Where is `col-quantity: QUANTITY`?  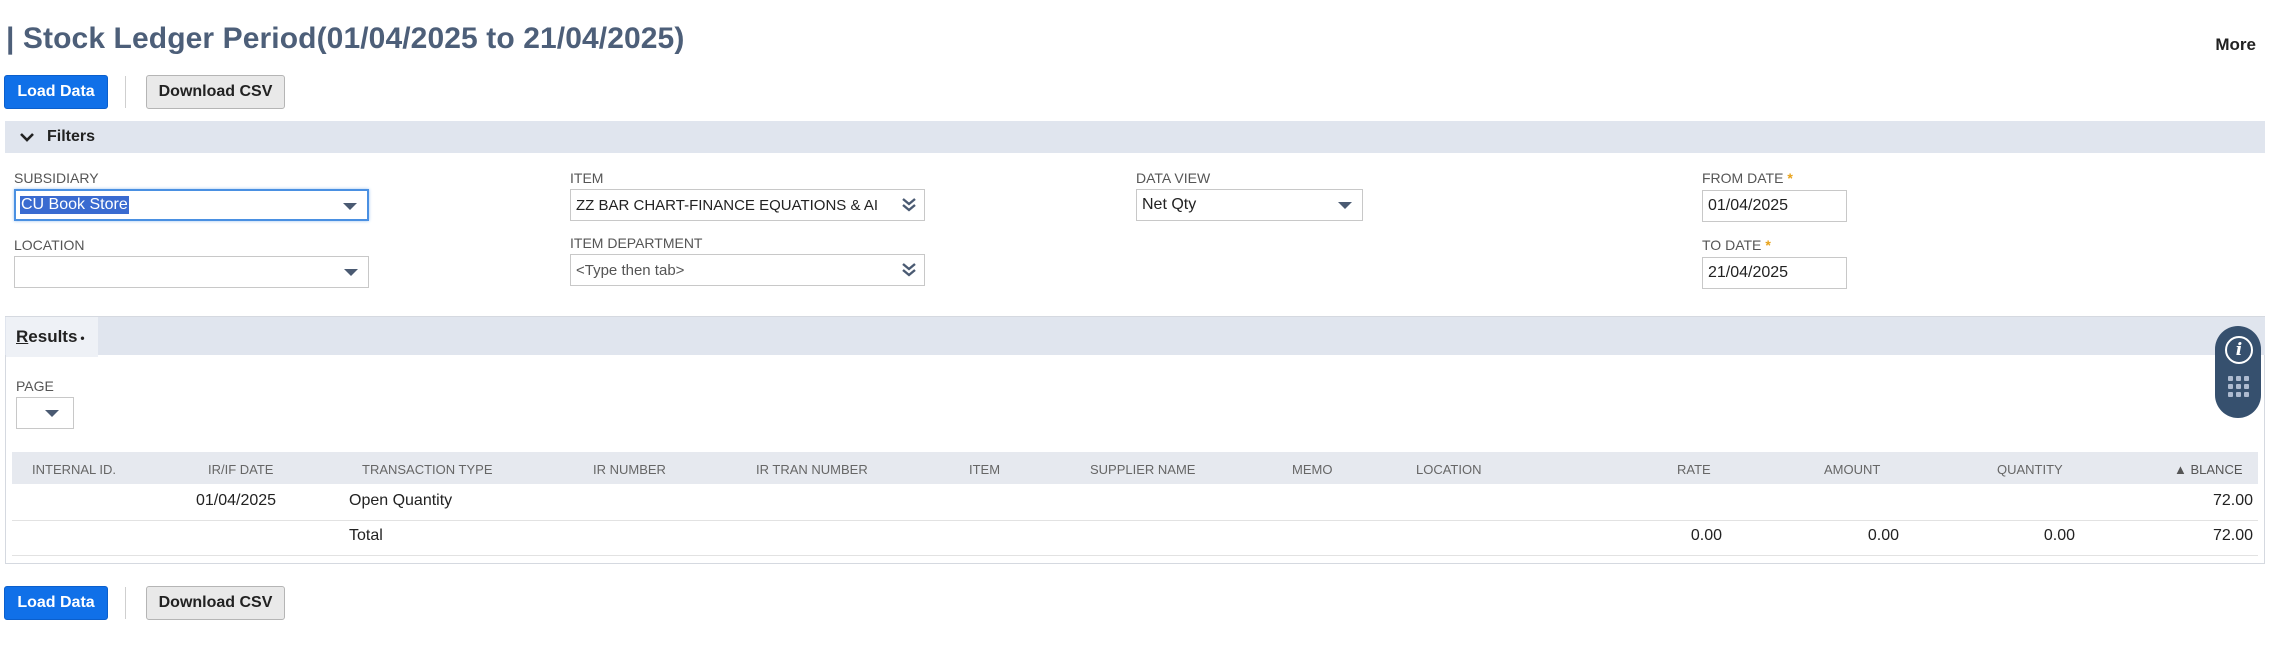 col-quantity: QUANTITY is located at coordinates (2030, 469).